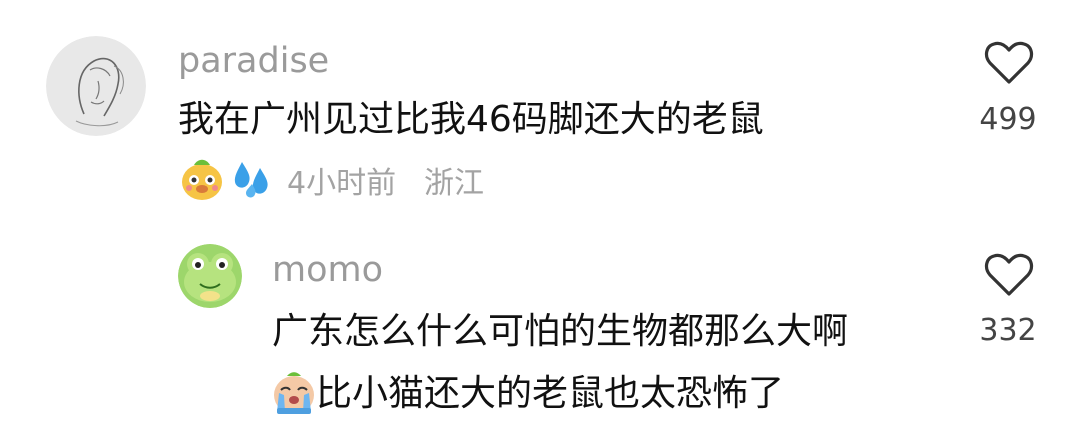  Describe the element at coordinates (294, 393) in the screenshot. I see `crying-emoji-icon` at that location.